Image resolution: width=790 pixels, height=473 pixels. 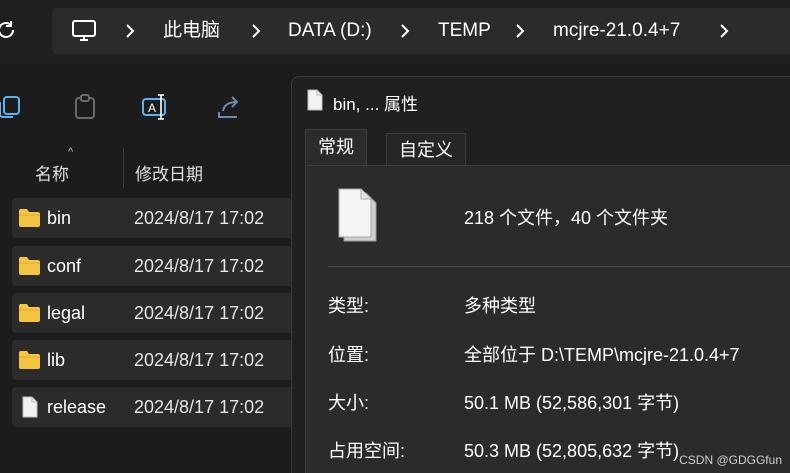 What do you see at coordinates (566, 218) in the screenshot?
I see `selection-summary: 218 个文件，40 个文件夹` at bounding box center [566, 218].